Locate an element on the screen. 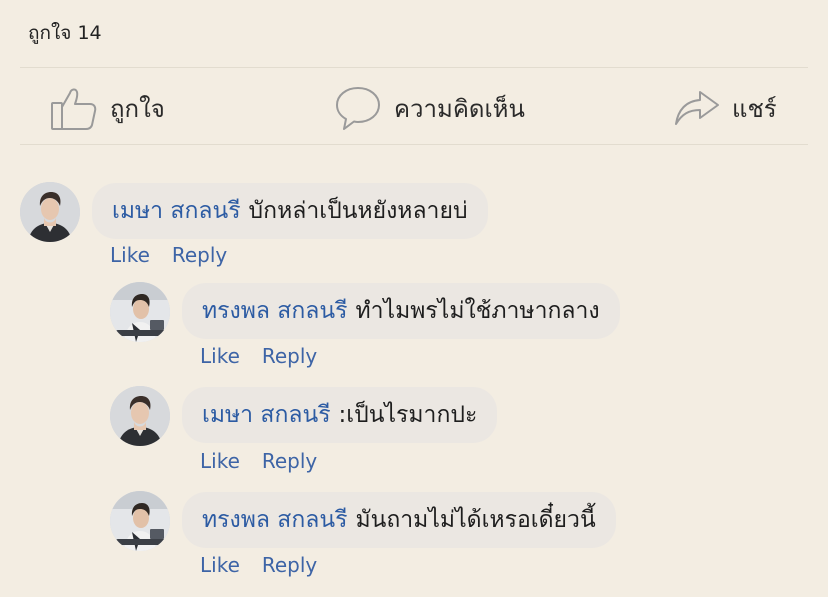  like-label: ถูกใจ is located at coordinates (137, 108).